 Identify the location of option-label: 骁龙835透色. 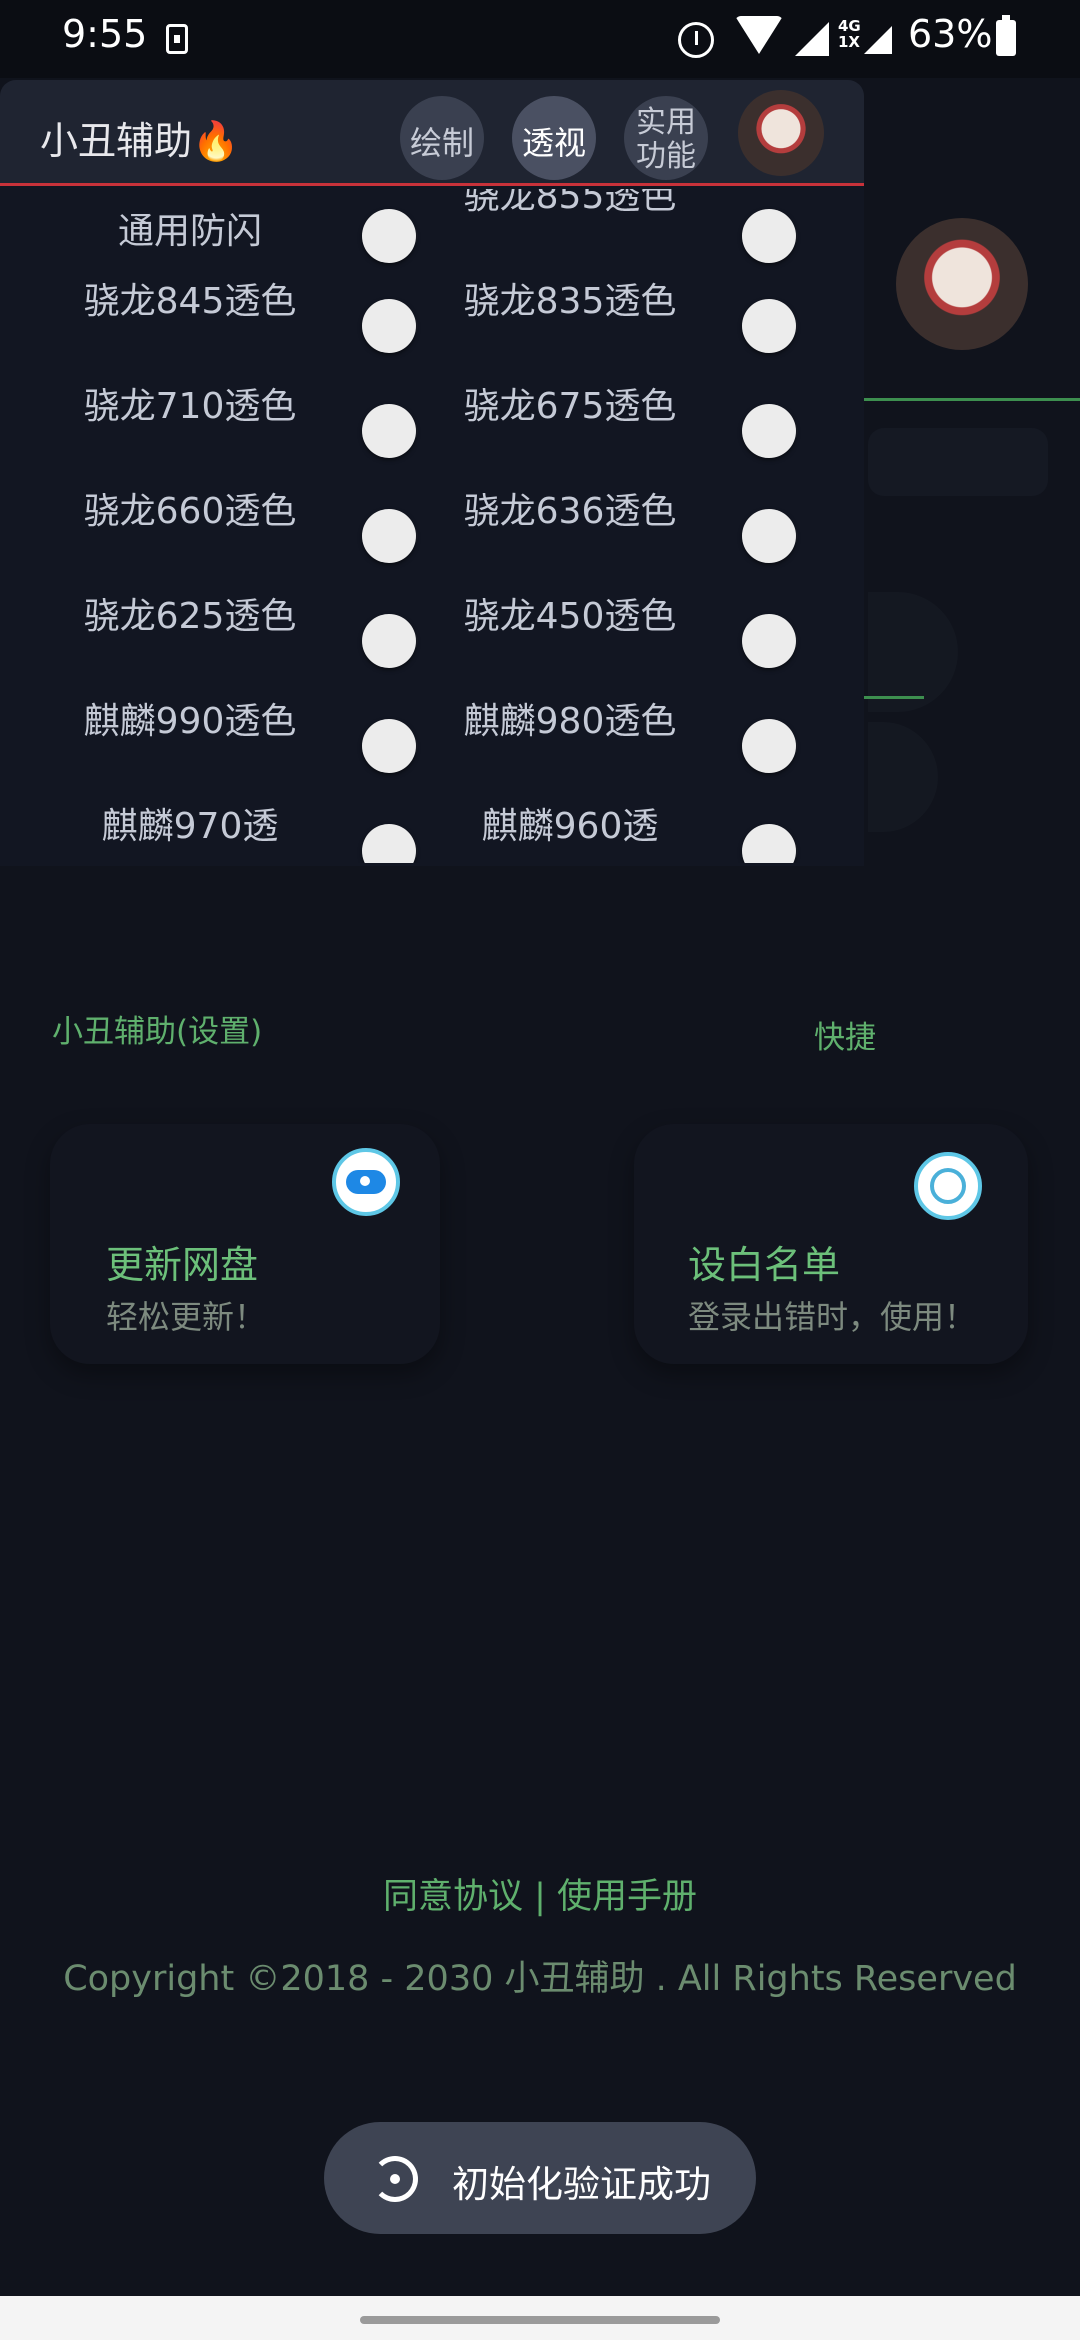
(570, 301).